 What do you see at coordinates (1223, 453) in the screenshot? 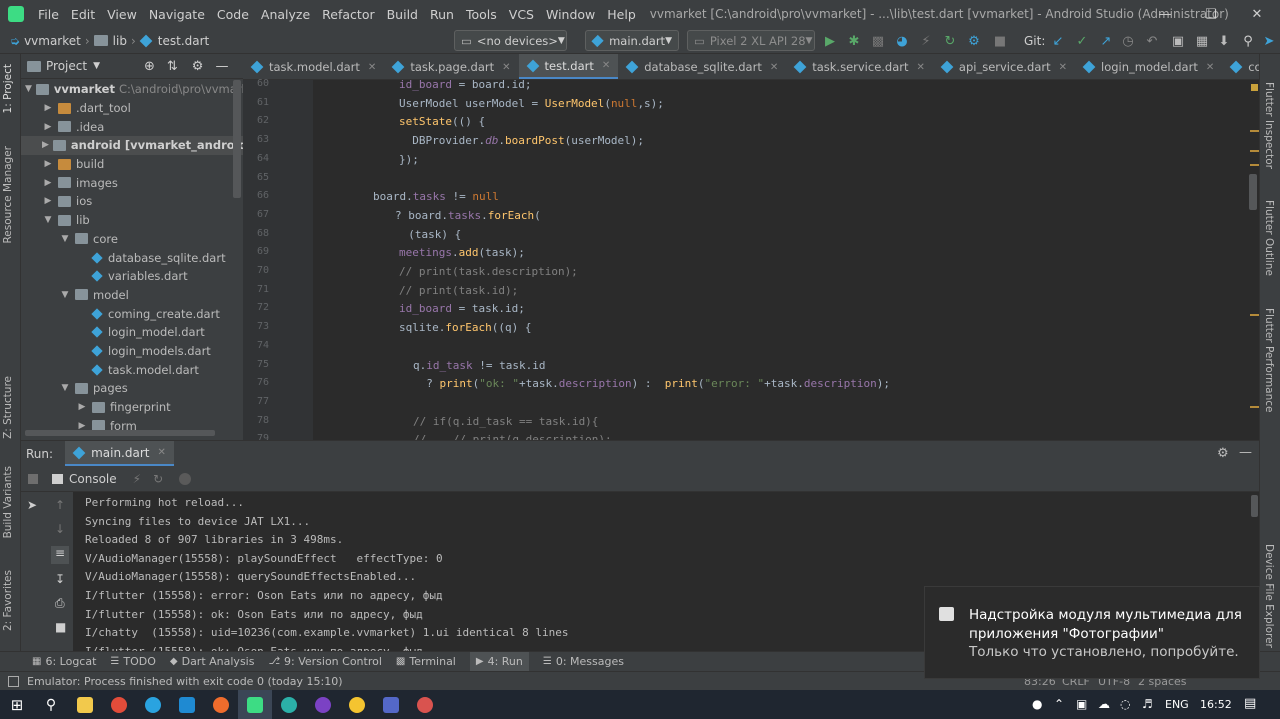
I see `gear-icon: ⚙` at bounding box center [1223, 453].